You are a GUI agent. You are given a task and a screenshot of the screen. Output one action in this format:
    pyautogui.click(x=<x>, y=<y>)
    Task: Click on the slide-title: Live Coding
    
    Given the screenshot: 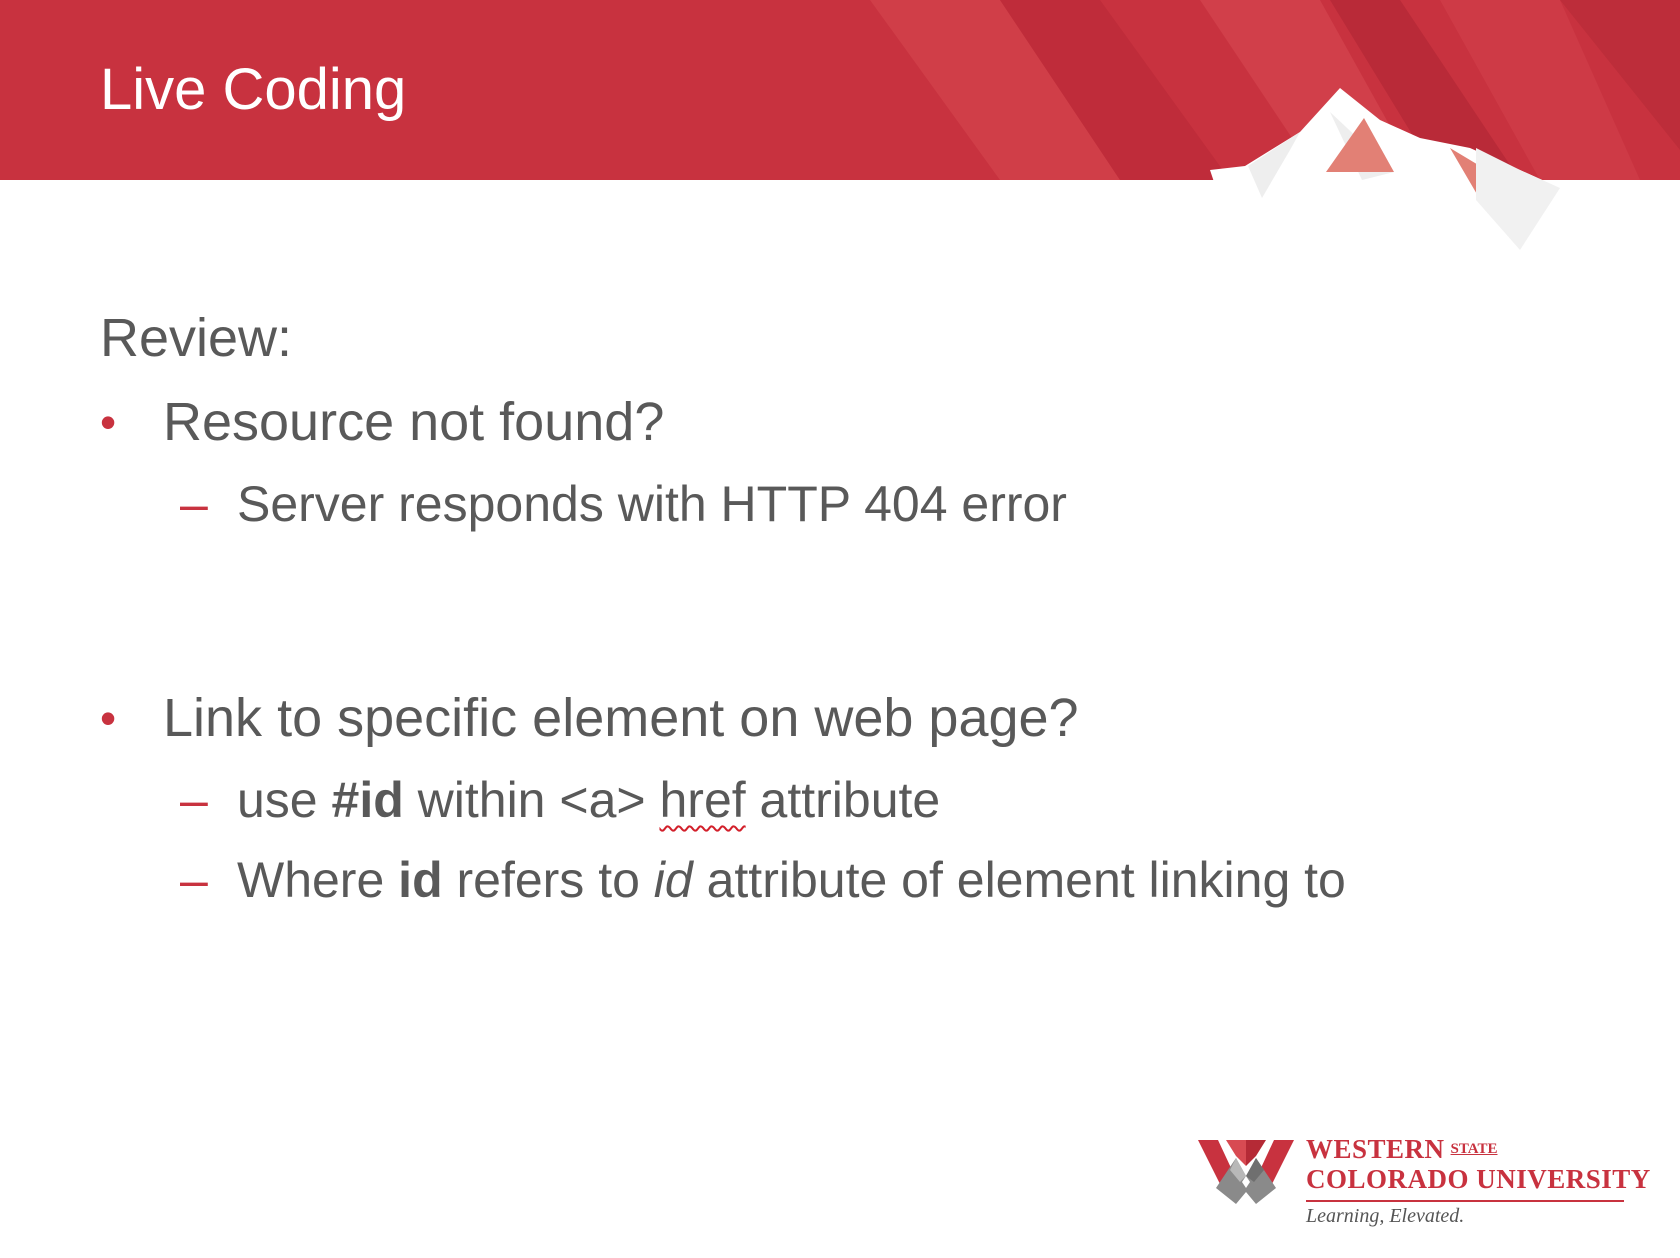 What is the action you would take?
    pyautogui.click(x=253, y=89)
    